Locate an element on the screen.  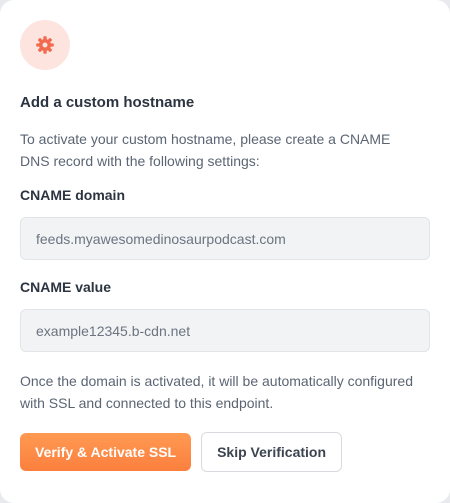
gear-icon-badge is located at coordinates (45, 45).